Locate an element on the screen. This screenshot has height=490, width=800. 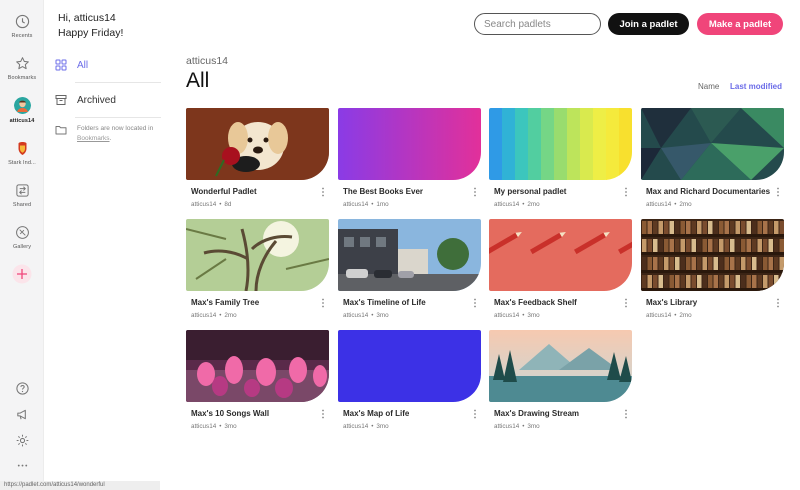
padlet-title: Max's Timeline of Life is located at coordinates (384, 302).